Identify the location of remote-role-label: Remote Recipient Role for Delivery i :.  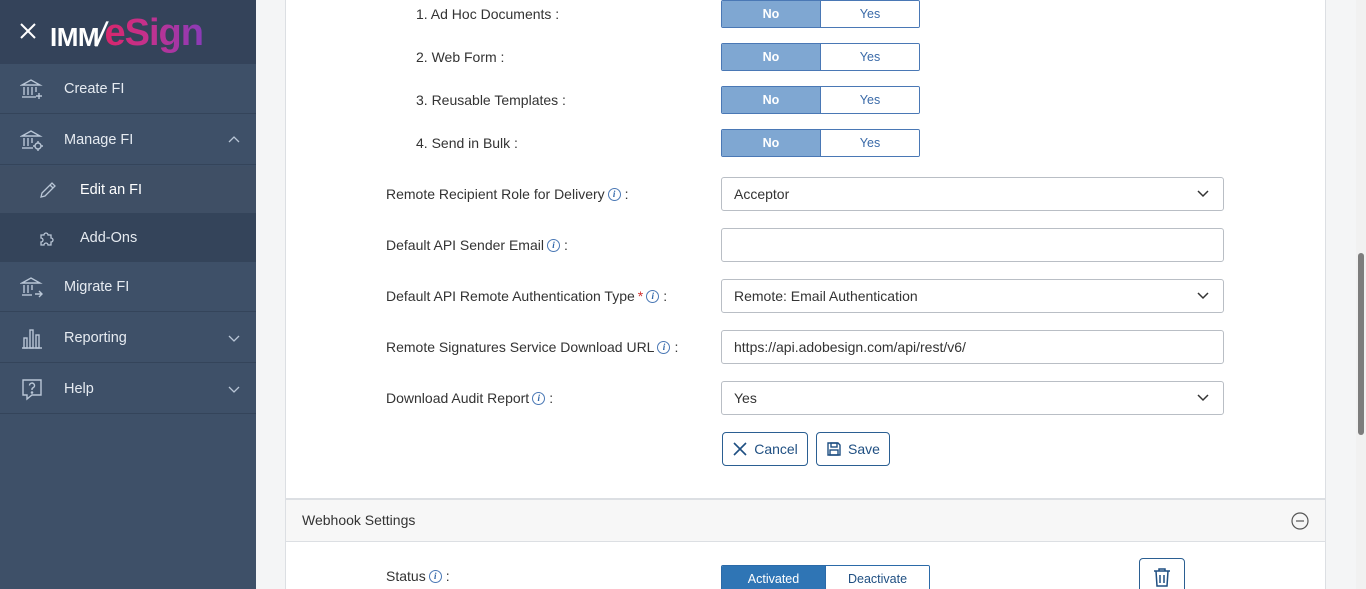
(507, 194).